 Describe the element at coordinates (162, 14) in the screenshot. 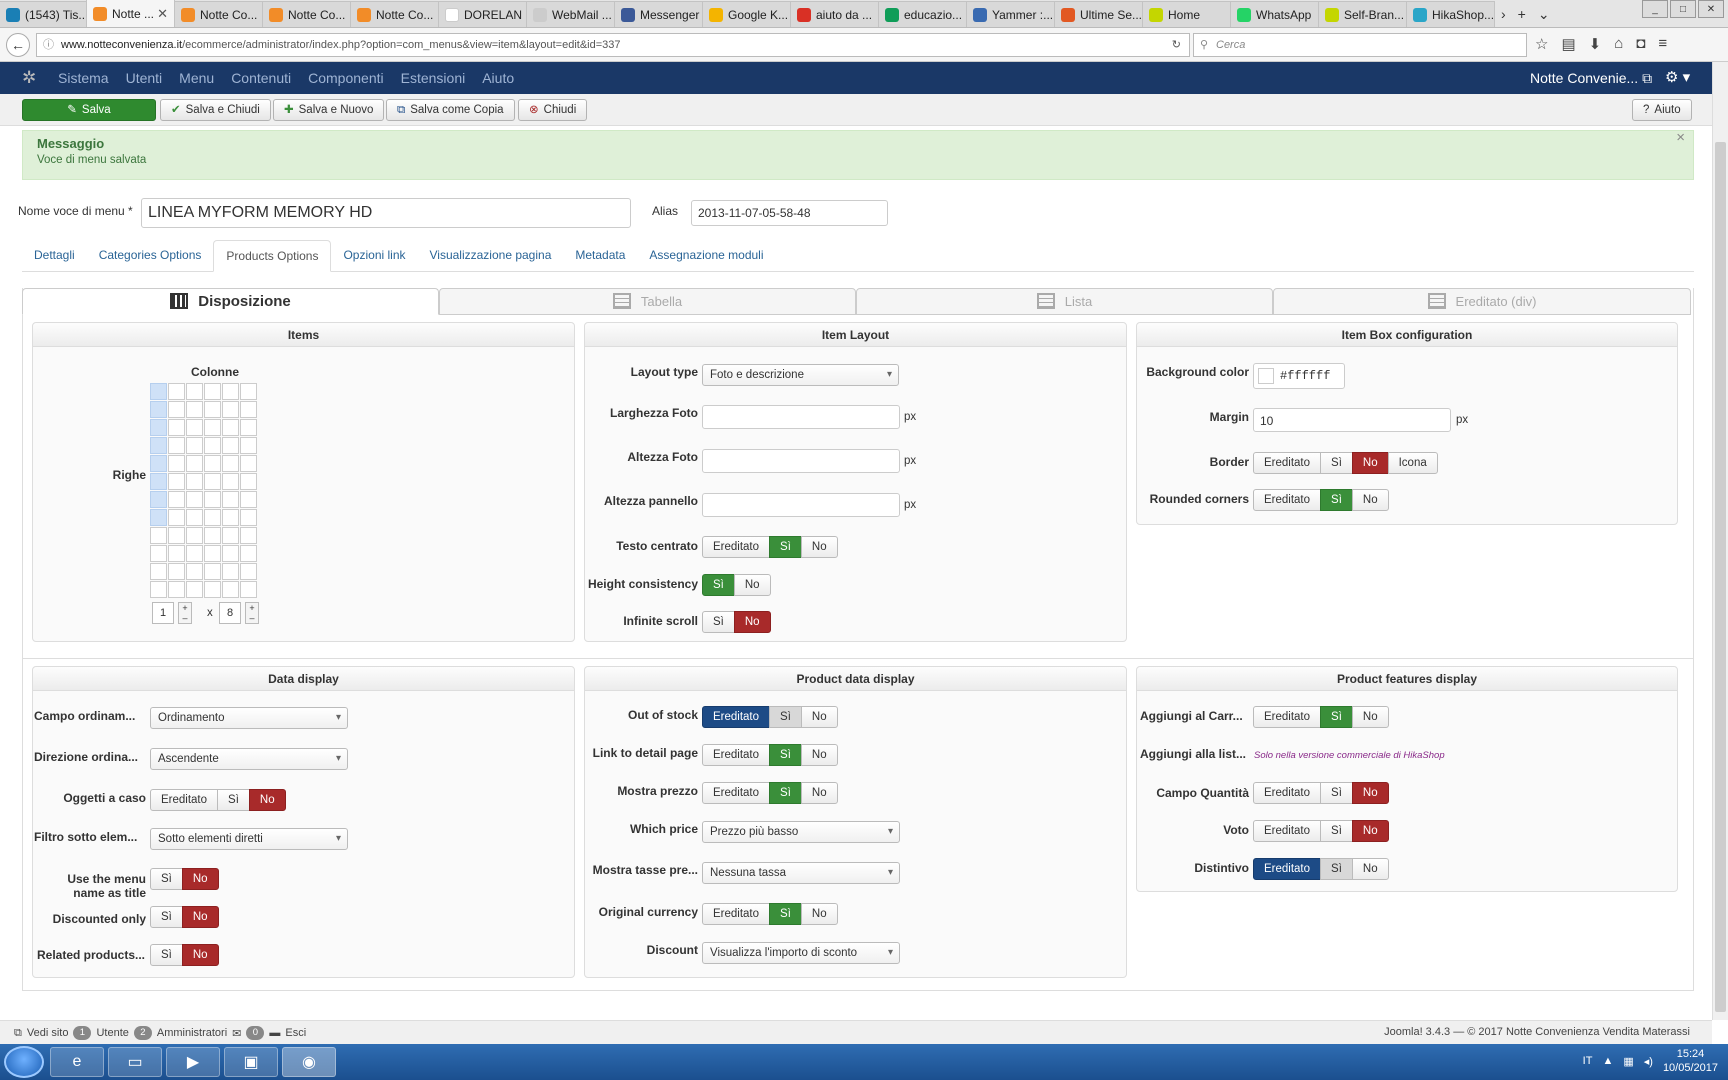

I see `close-tab-icon: ✕` at that location.